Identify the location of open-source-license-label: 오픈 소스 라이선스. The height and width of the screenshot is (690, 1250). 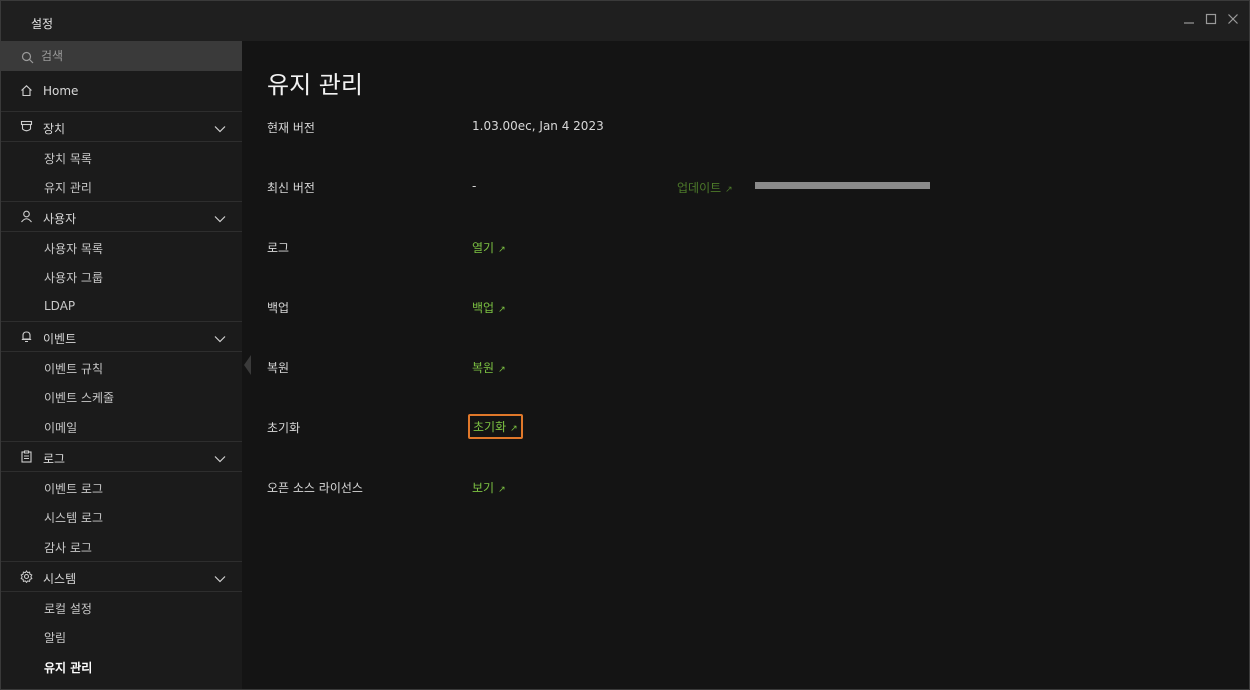
(315, 488).